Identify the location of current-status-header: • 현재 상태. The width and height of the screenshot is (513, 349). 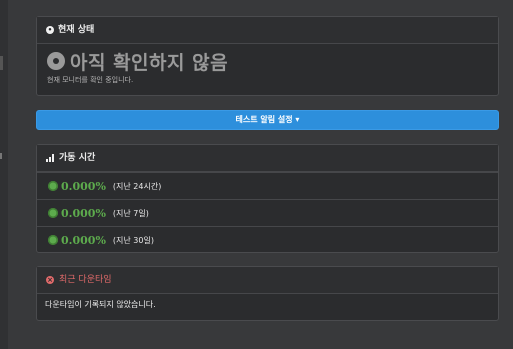
(267, 30).